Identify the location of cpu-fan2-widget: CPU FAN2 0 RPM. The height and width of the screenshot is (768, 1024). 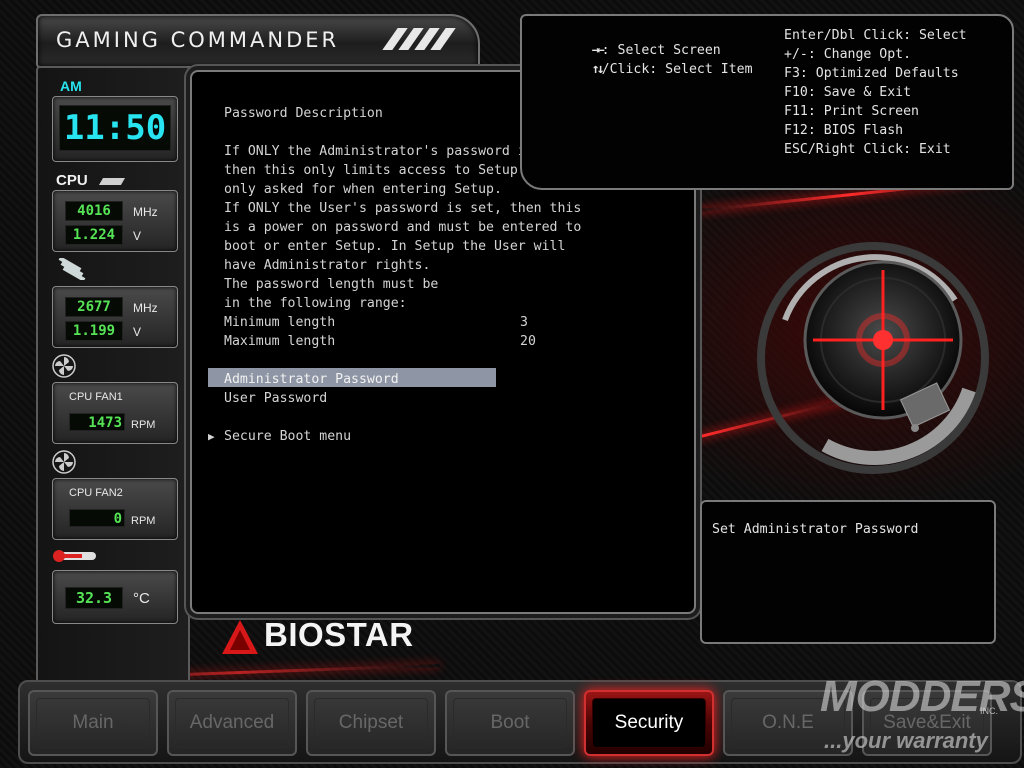
(115, 509).